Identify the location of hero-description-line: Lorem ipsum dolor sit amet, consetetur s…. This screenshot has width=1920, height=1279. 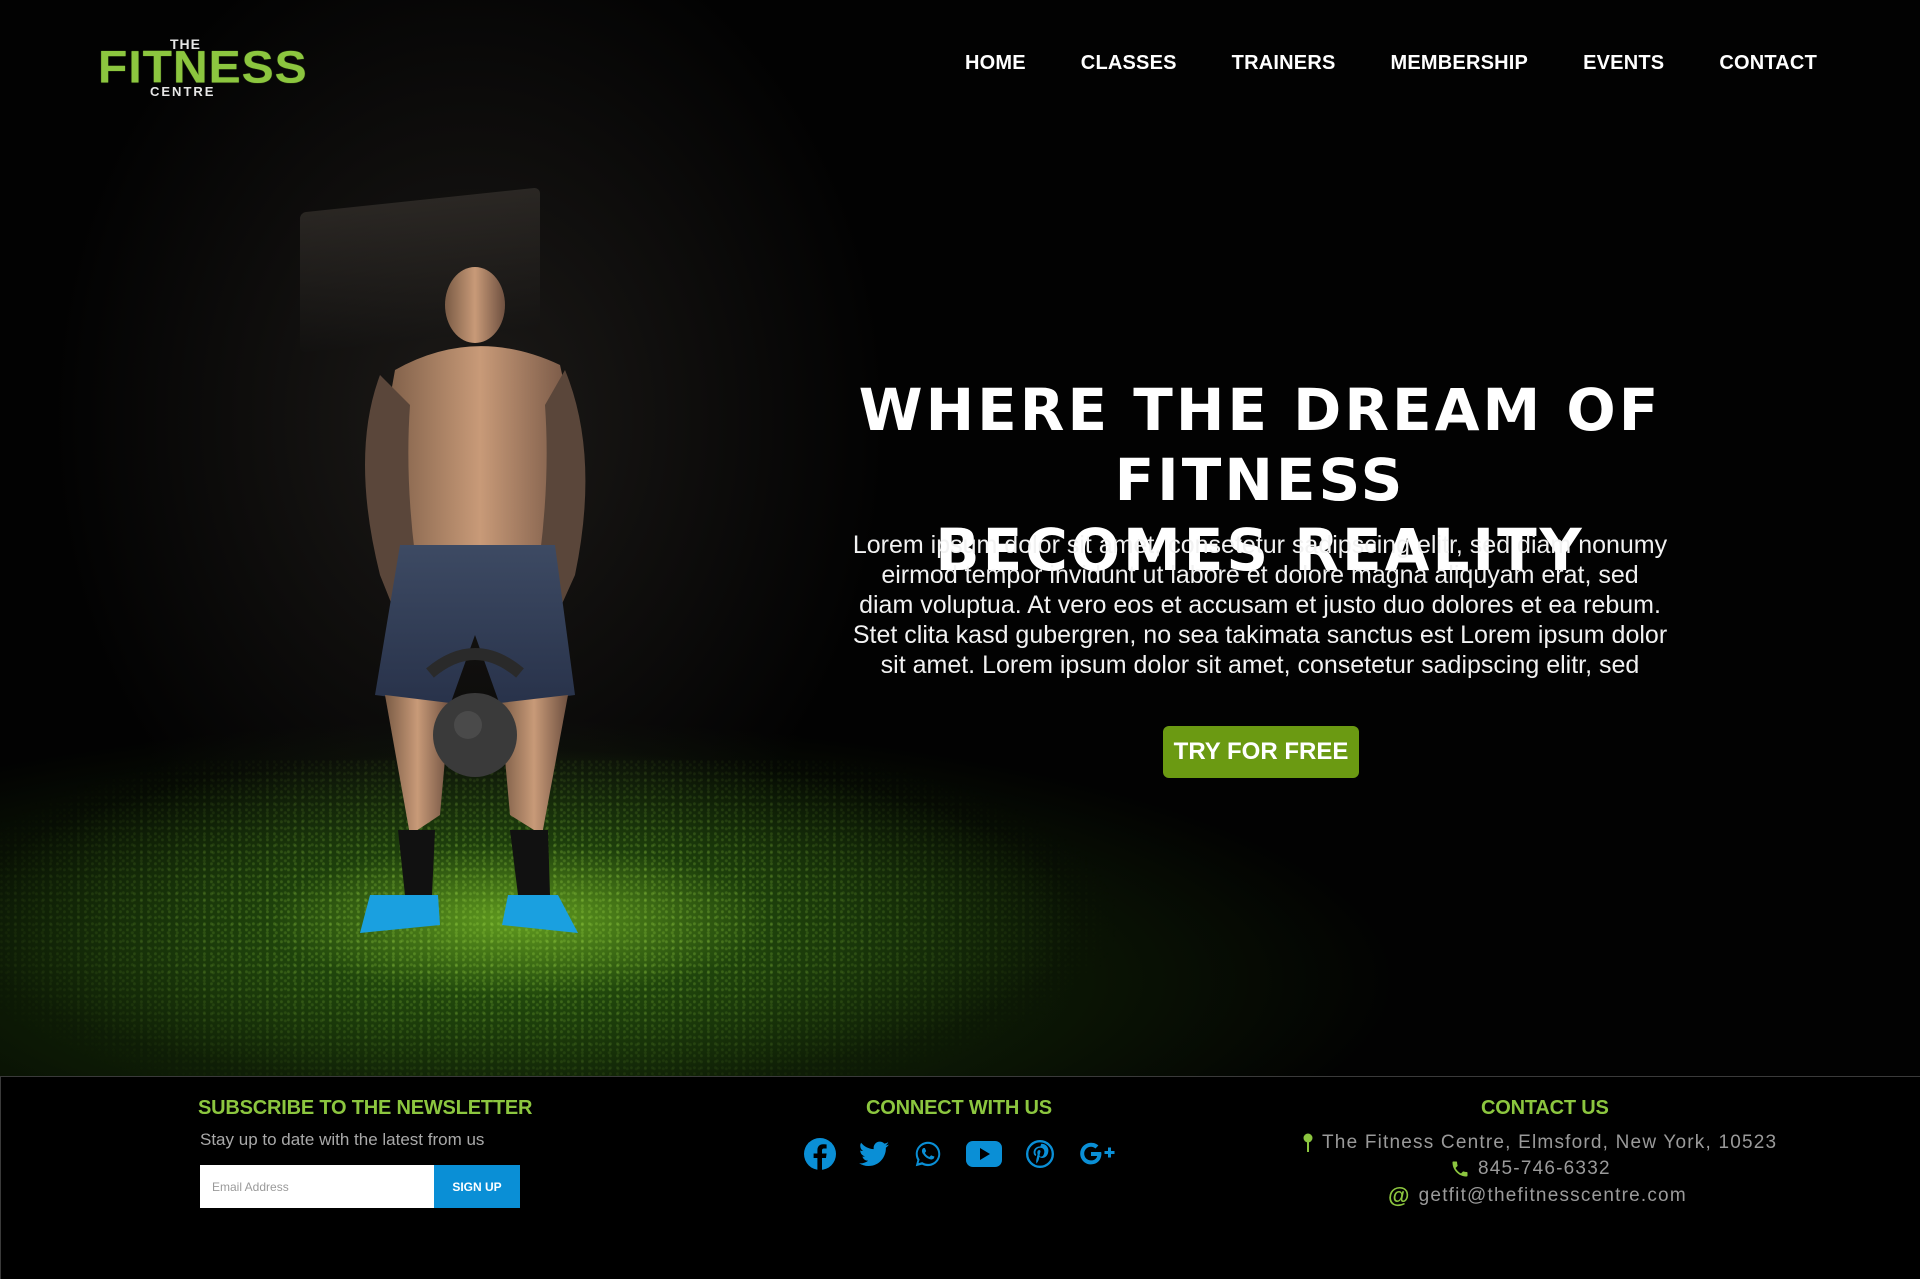
(1260, 545).